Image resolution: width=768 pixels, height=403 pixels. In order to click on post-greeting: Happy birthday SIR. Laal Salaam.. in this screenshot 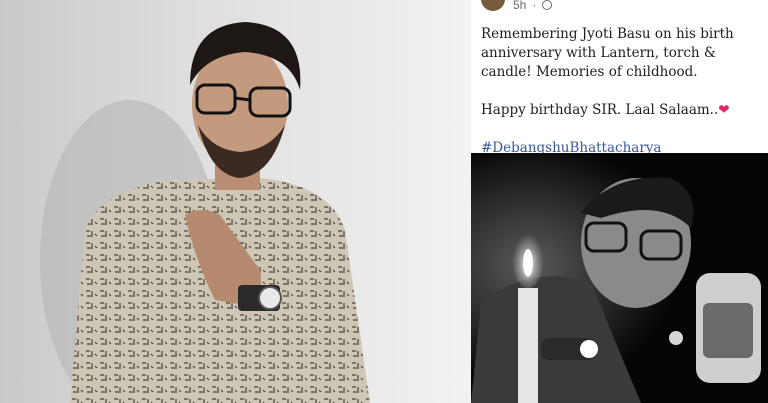, I will do `click(600, 110)`.